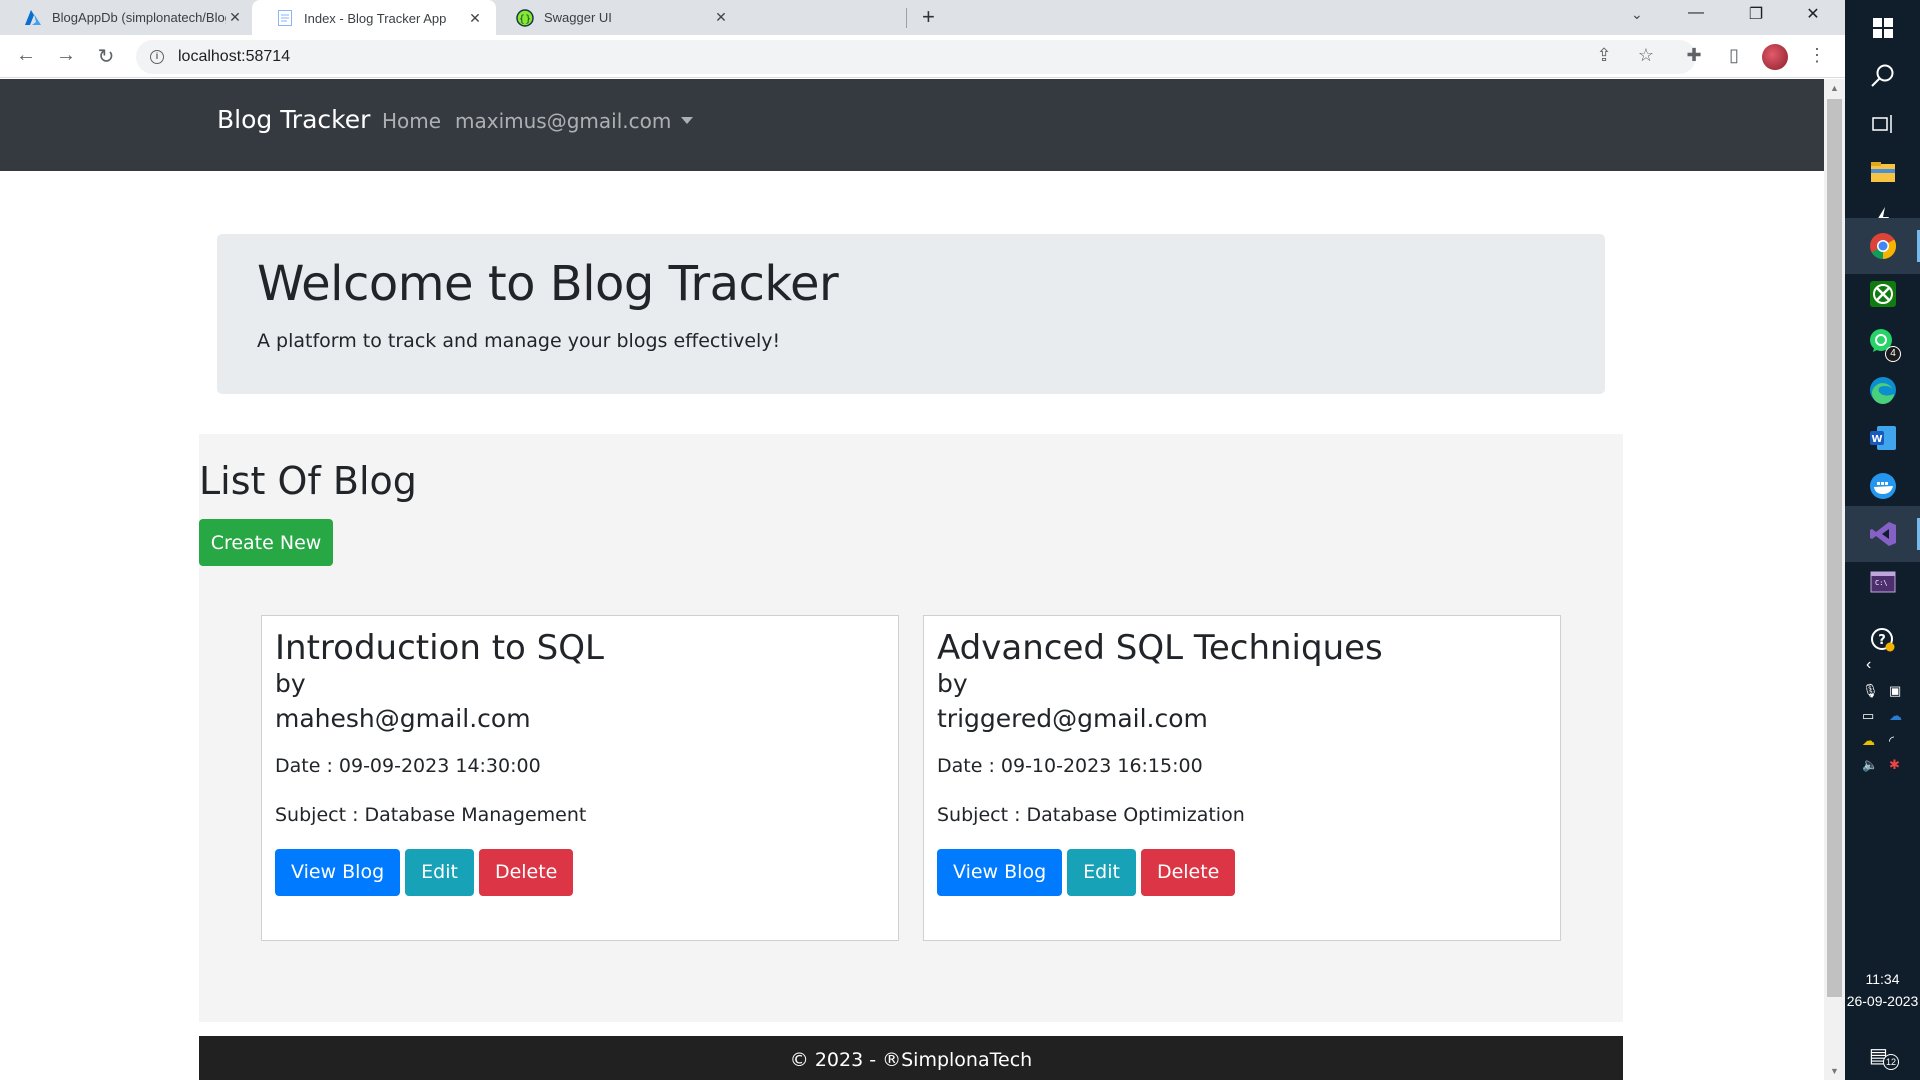 The image size is (1920, 1080). What do you see at coordinates (1882, 534) in the screenshot?
I see `visual-studio-icon` at bounding box center [1882, 534].